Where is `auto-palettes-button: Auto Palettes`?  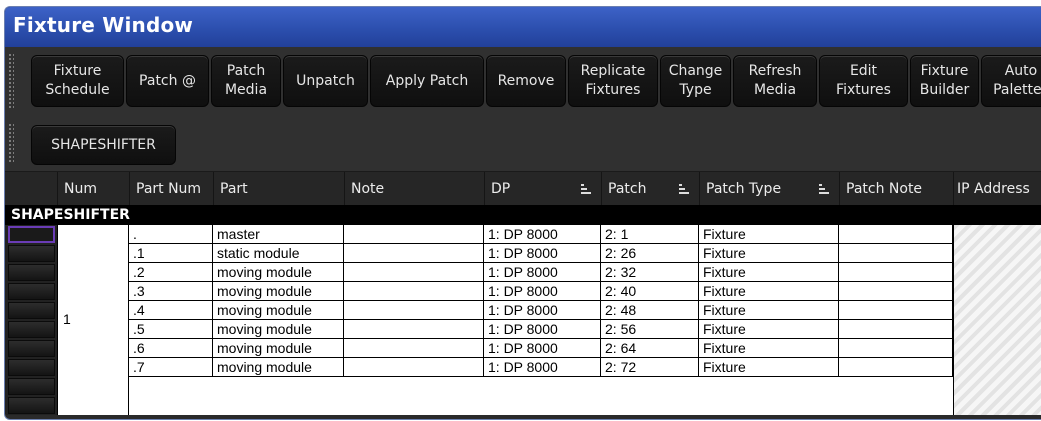
auto-palettes-button: Auto Palettes is located at coordinates (1011, 81).